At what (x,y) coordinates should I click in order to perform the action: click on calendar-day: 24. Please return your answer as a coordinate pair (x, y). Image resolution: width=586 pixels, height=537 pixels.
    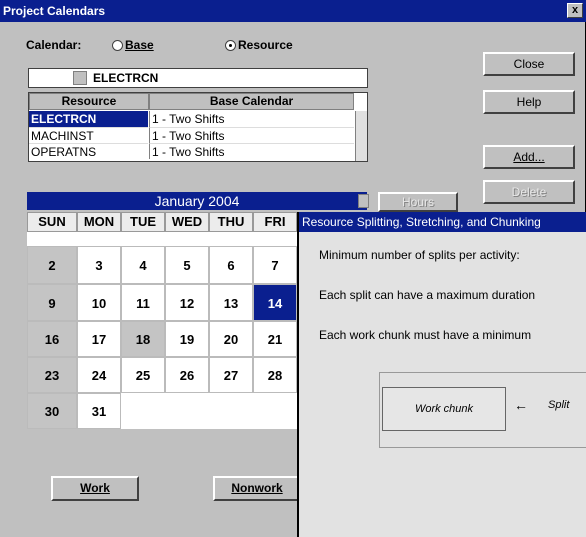
    Looking at the image, I should click on (99, 375).